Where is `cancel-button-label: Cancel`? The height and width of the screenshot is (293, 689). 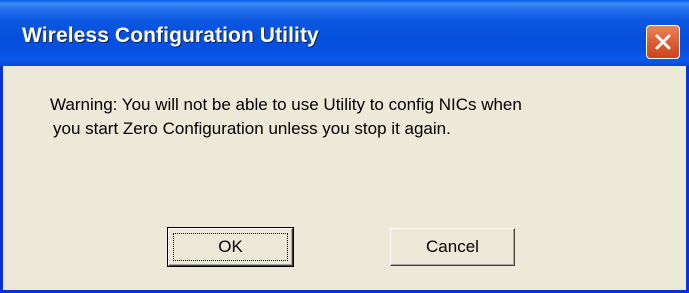
cancel-button-label: Cancel is located at coordinates (452, 246).